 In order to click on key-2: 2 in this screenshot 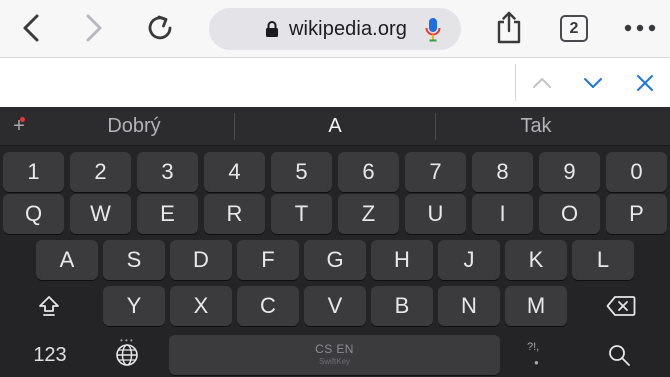, I will do `click(100, 172)`.